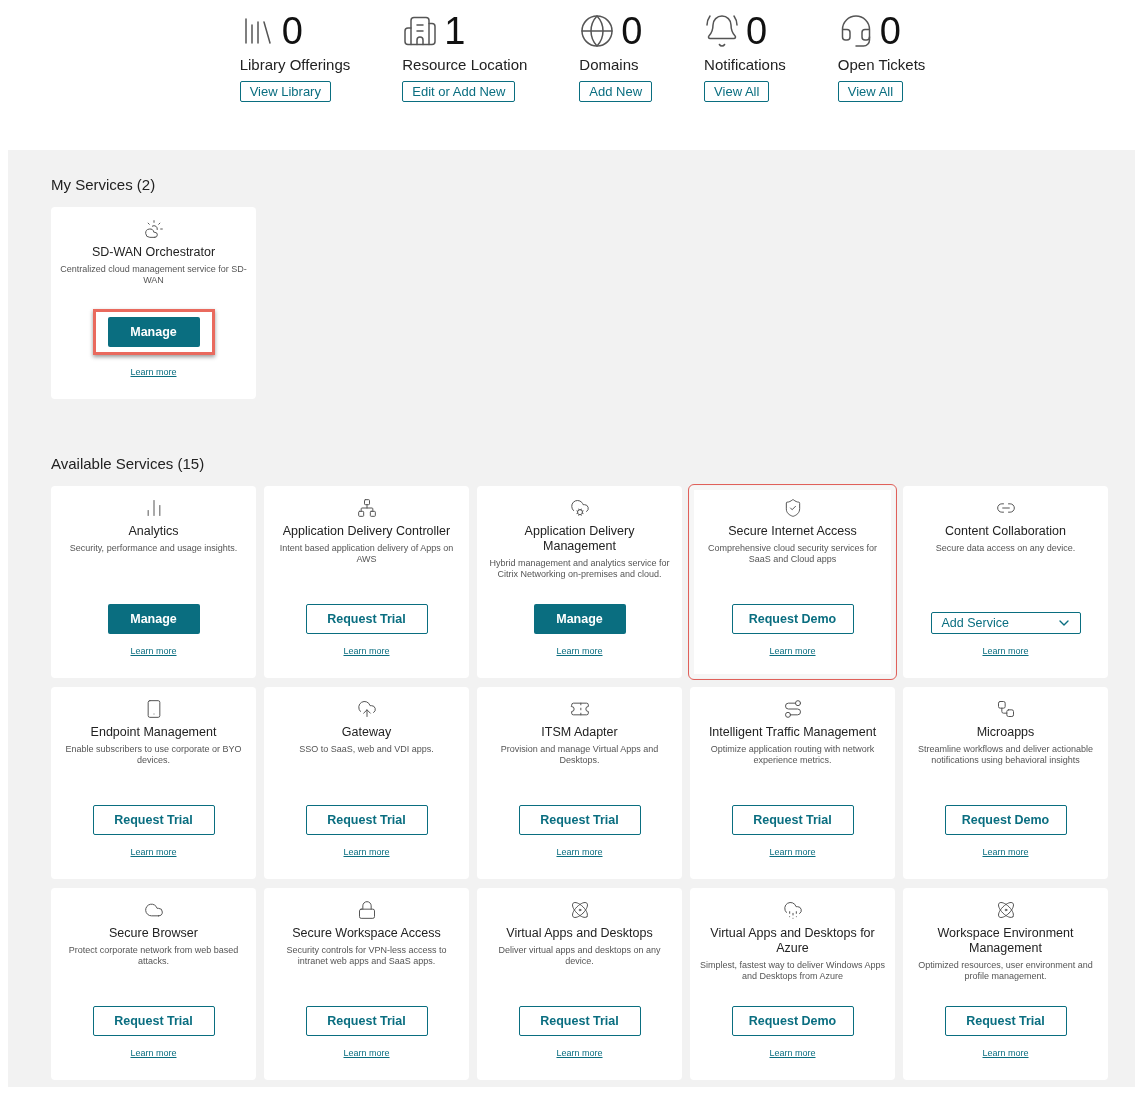  What do you see at coordinates (153, 732) in the screenshot?
I see `service-title: Endpoint Management` at bounding box center [153, 732].